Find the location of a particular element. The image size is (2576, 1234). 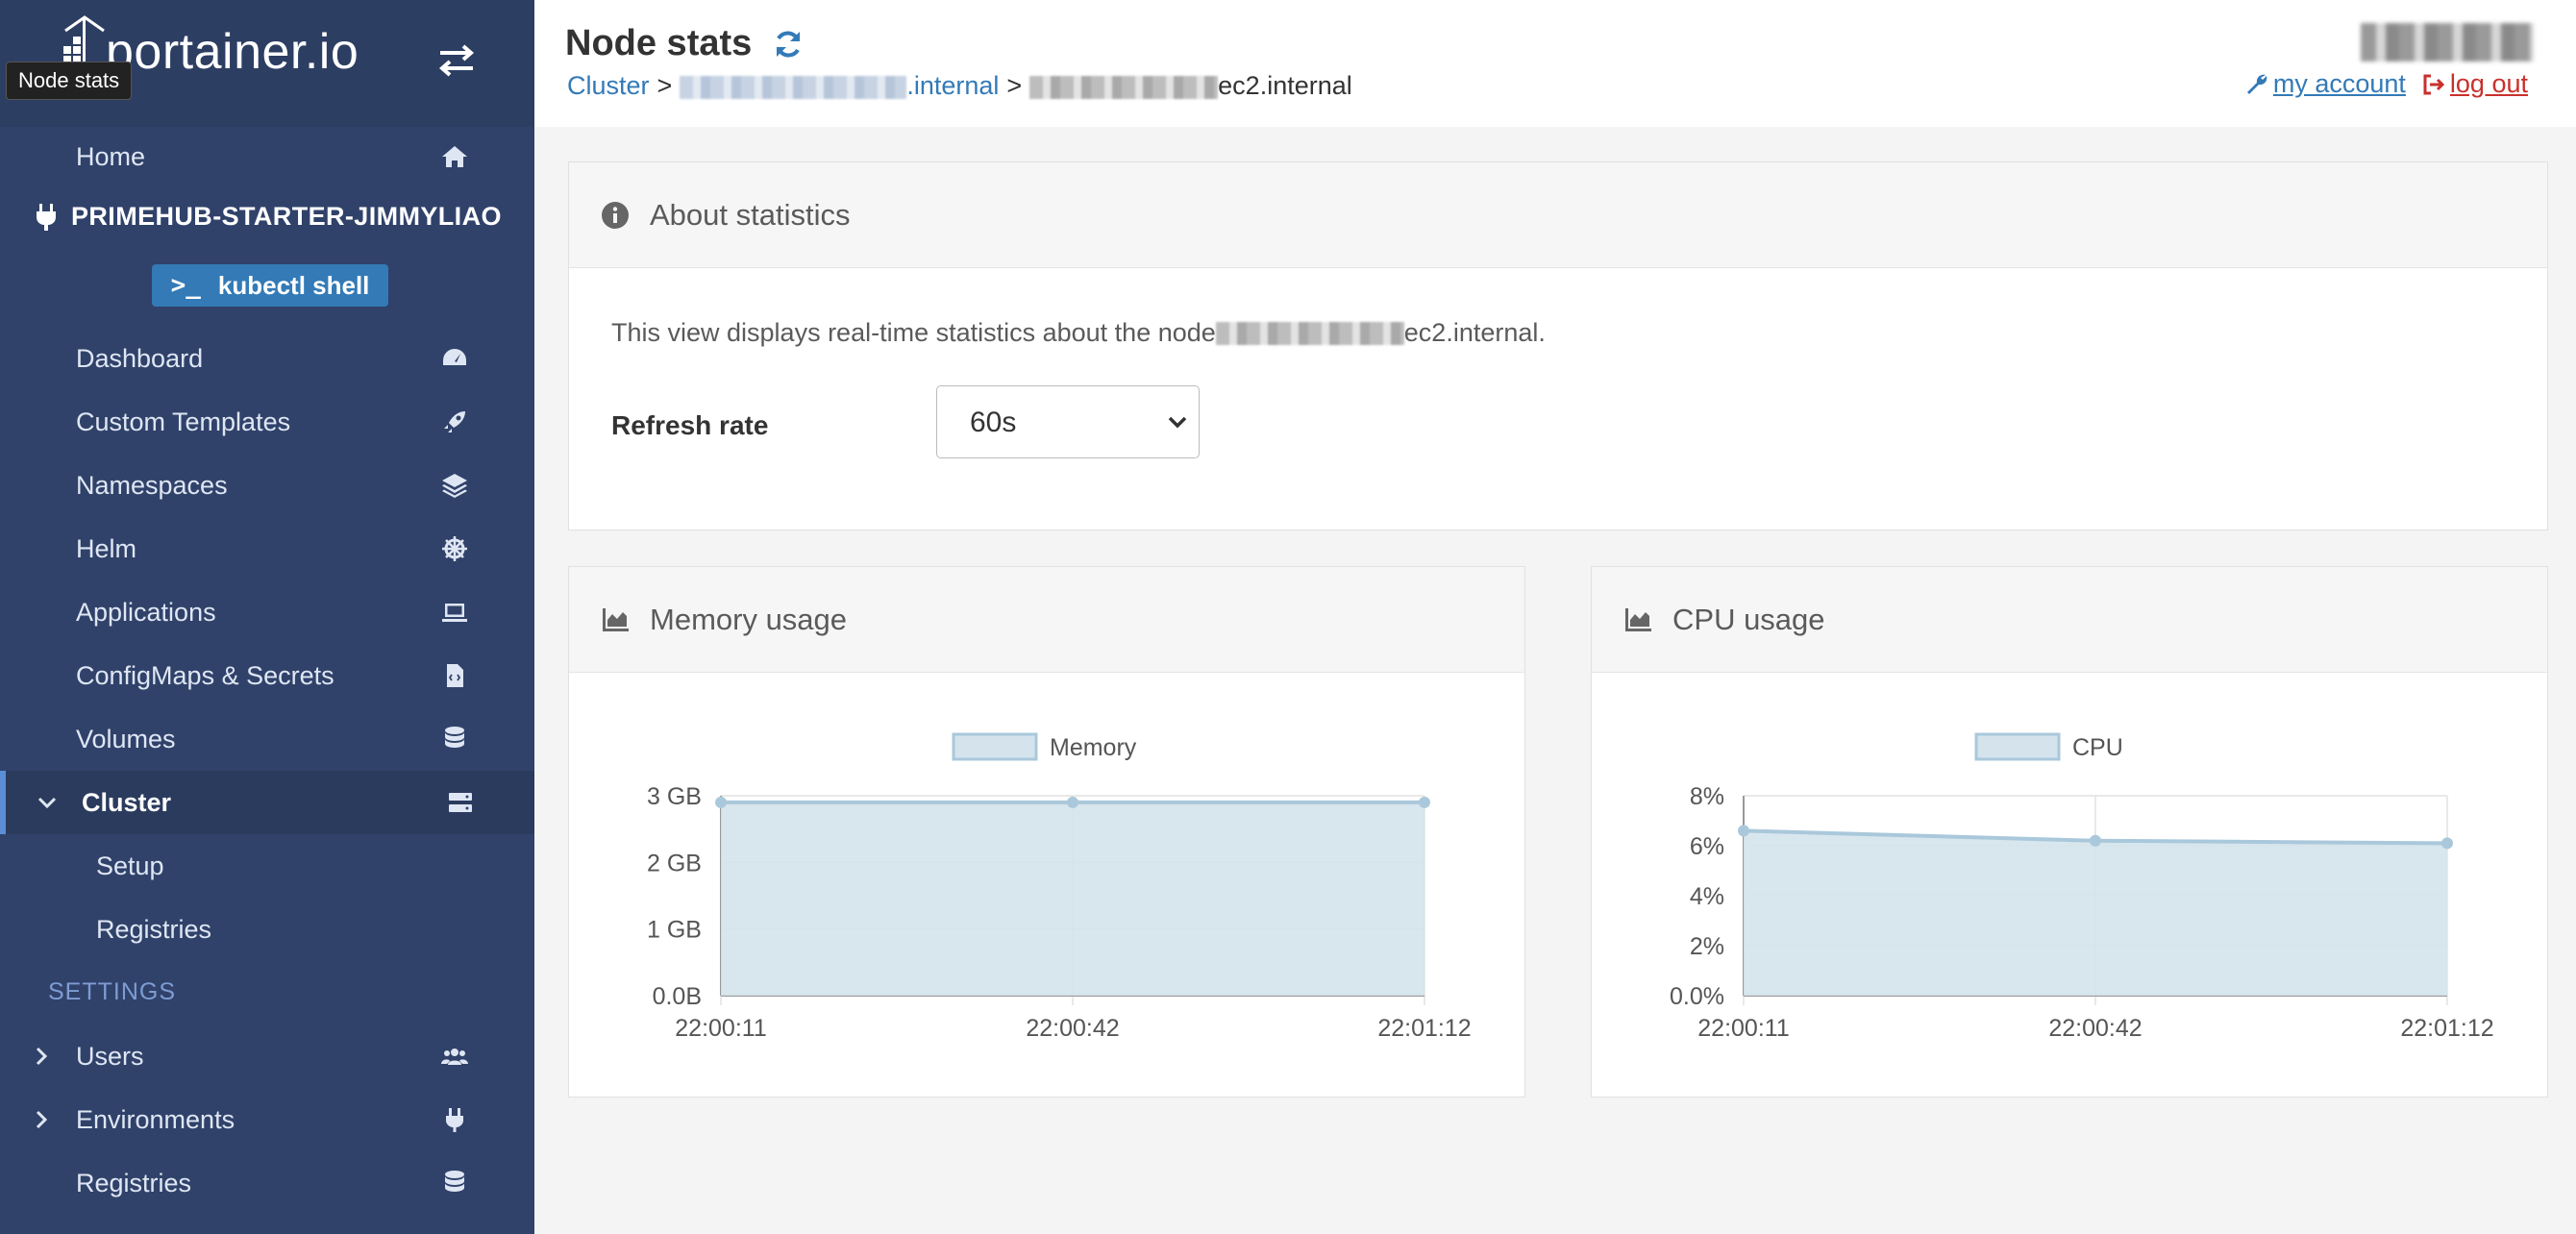

y-tick-label: 8% is located at coordinates (1707, 796).